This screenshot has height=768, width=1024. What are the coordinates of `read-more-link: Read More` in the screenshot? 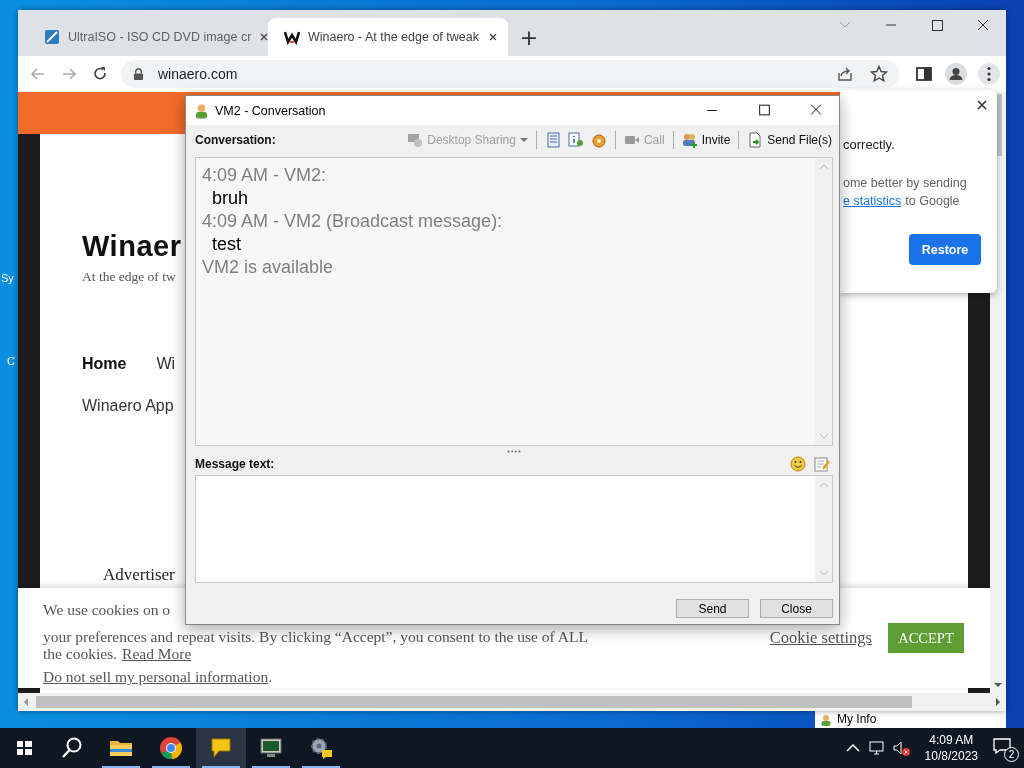 It's located at (157, 653).